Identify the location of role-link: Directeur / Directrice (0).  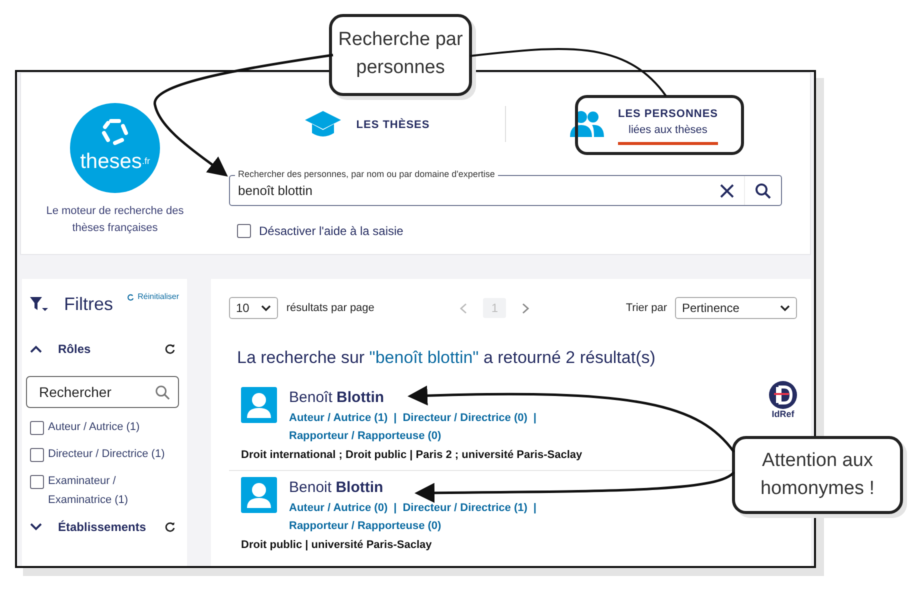
(465, 418).